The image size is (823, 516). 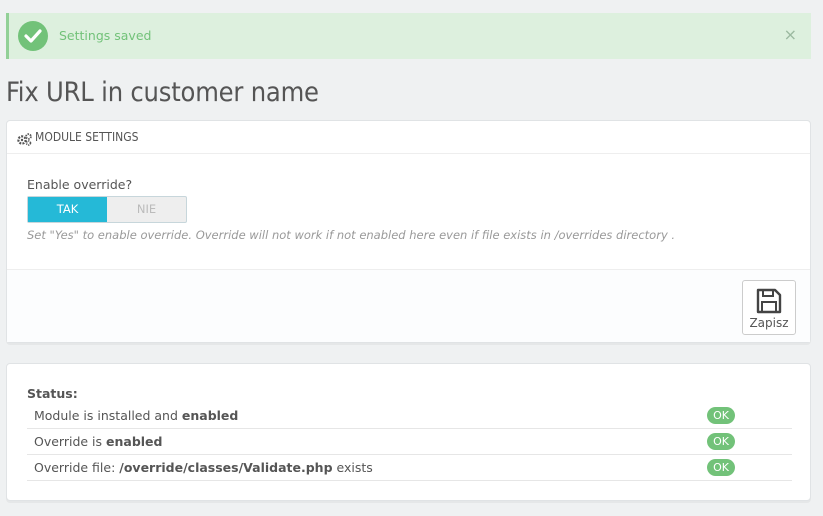 I want to click on status-title: Status:, so click(x=52, y=393).